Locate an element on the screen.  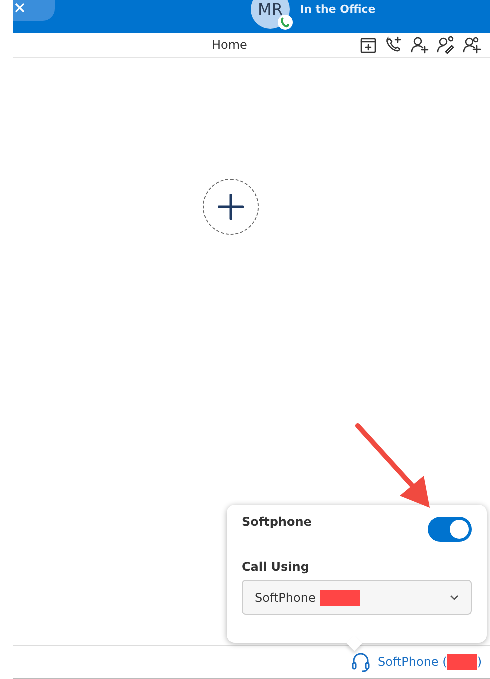
presence-status: In the Office is located at coordinates (338, 9).